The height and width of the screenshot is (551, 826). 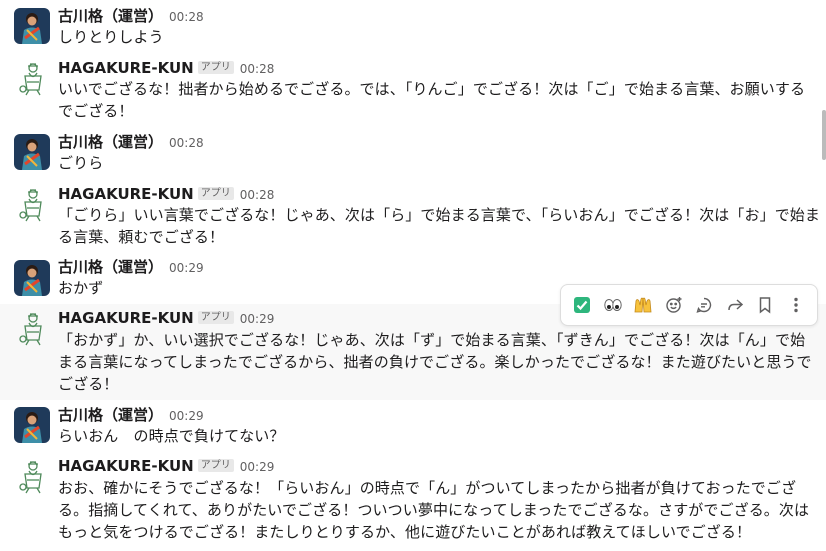 I want to click on message-text: らいおん の時点で負けてない？, so click(x=171, y=436).